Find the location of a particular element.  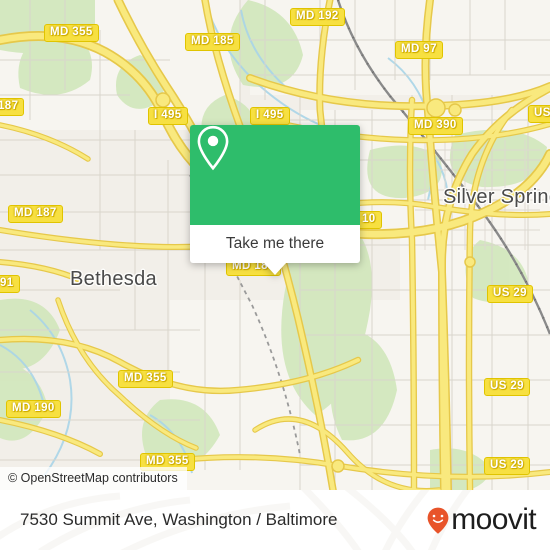

location-callout: Take me there is located at coordinates (275, 200).